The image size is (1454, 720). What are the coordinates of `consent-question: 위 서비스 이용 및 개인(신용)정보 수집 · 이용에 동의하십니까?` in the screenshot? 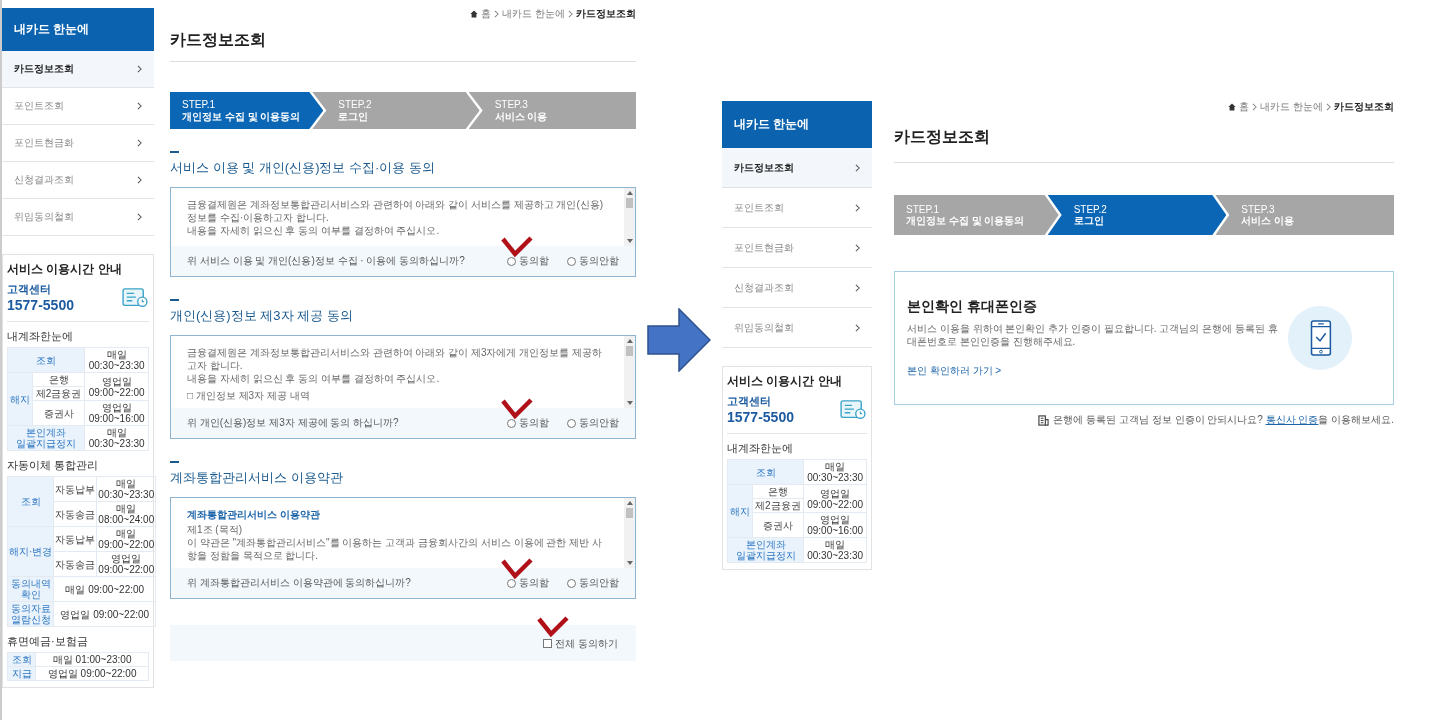 It's located at (326, 261).